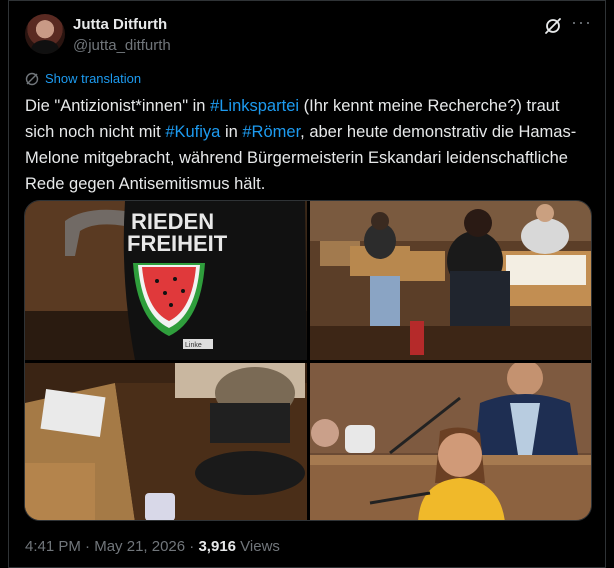 The width and height of the screenshot is (614, 568). Describe the element at coordinates (254, 106) in the screenshot. I see `hashtag-link: #Linkspartei` at that location.